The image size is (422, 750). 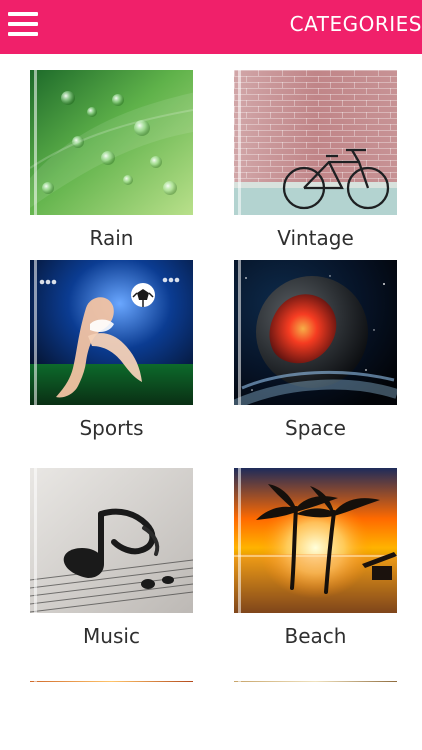 I want to click on page-title: CATEGORIES, so click(x=355, y=24).